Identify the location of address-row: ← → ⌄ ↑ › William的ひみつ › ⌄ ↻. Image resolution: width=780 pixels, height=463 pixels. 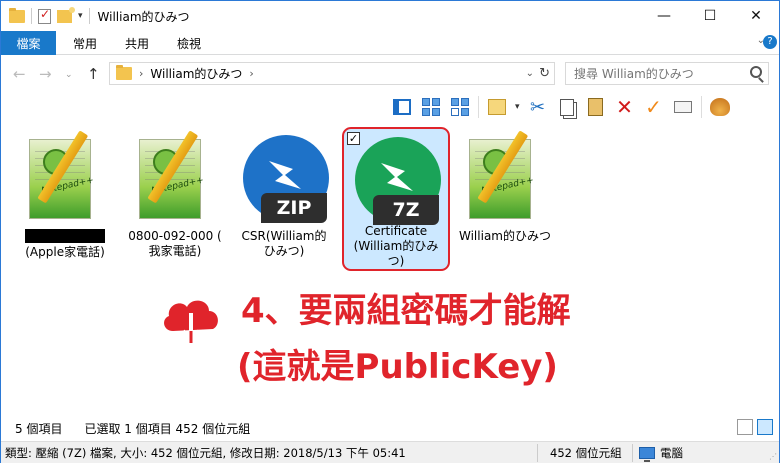
(390, 74).